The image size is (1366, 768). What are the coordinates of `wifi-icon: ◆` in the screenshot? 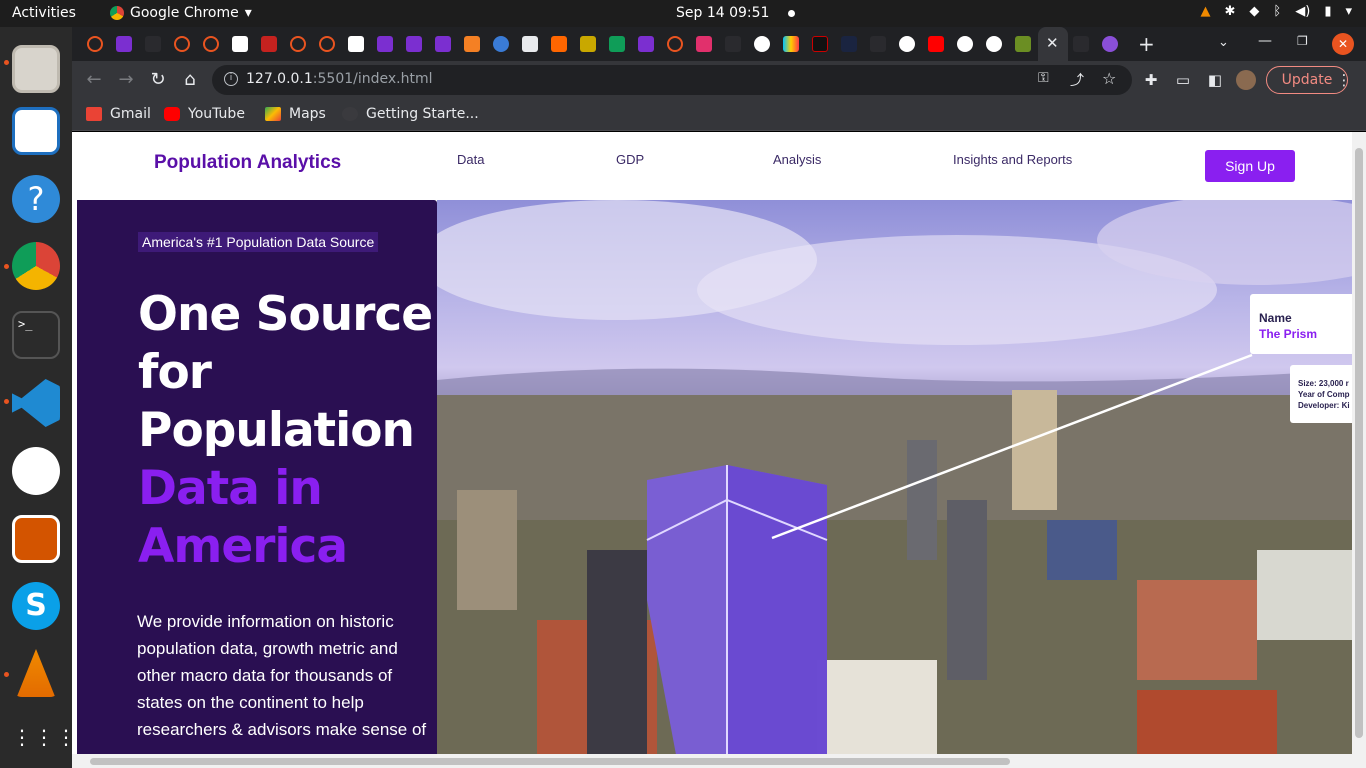 It's located at (1254, 11).